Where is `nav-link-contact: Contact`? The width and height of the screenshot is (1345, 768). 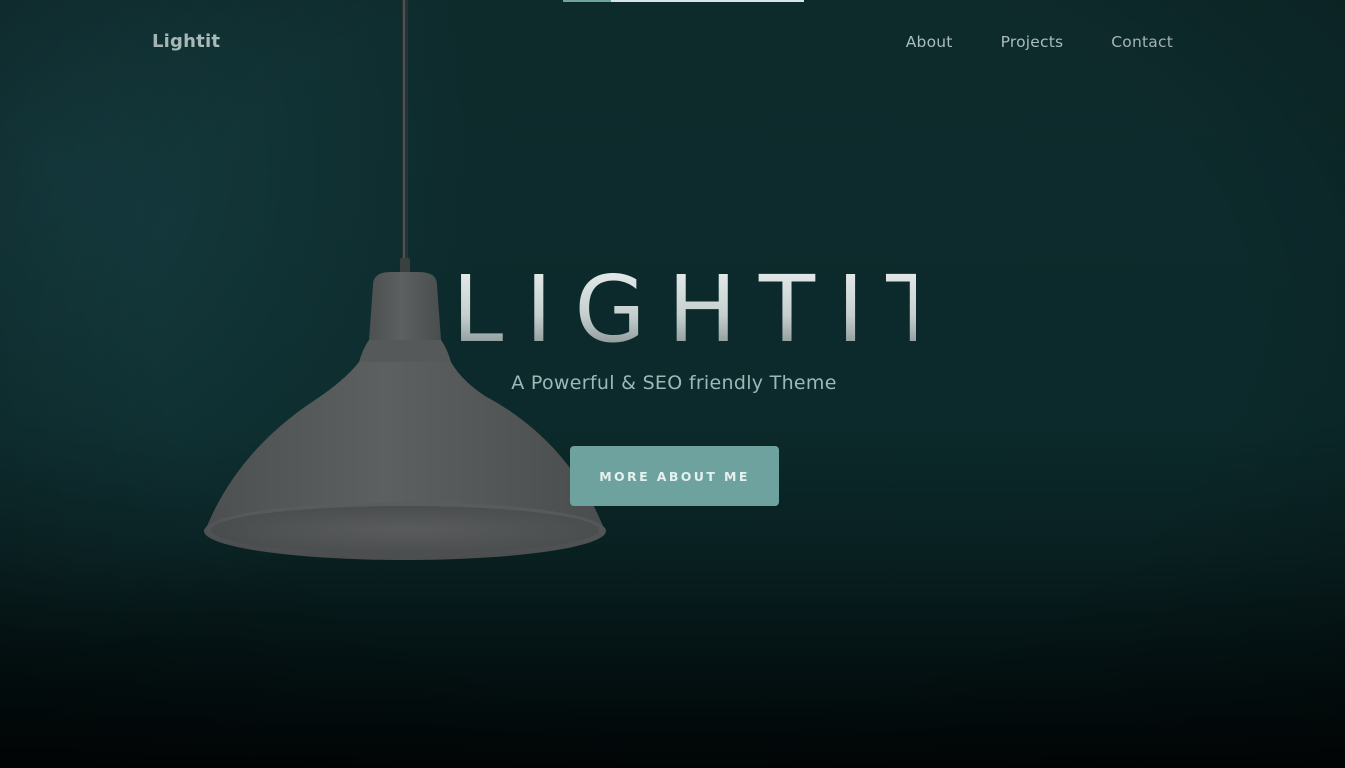
nav-link-contact: Contact is located at coordinates (1142, 42).